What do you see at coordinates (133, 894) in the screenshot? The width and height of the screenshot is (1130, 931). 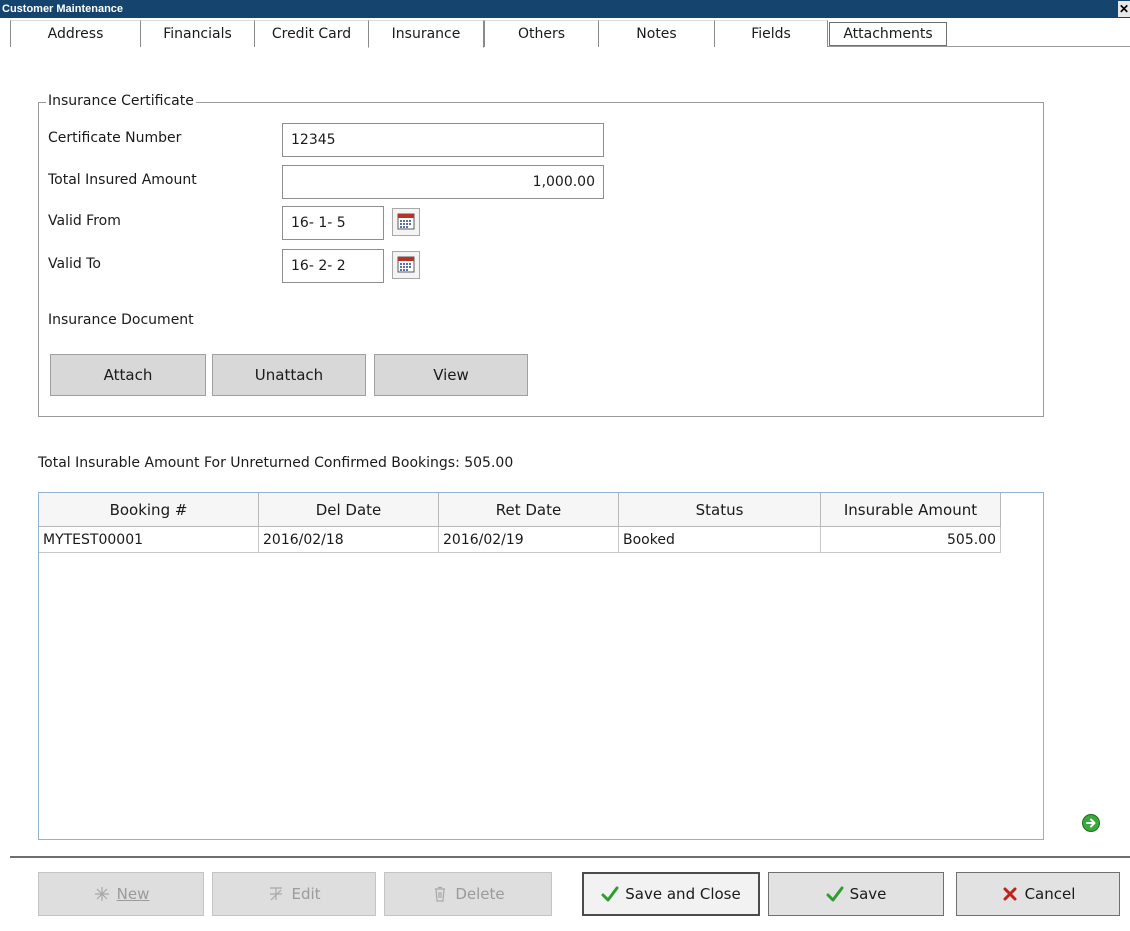 I see `new-button-label: New` at bounding box center [133, 894].